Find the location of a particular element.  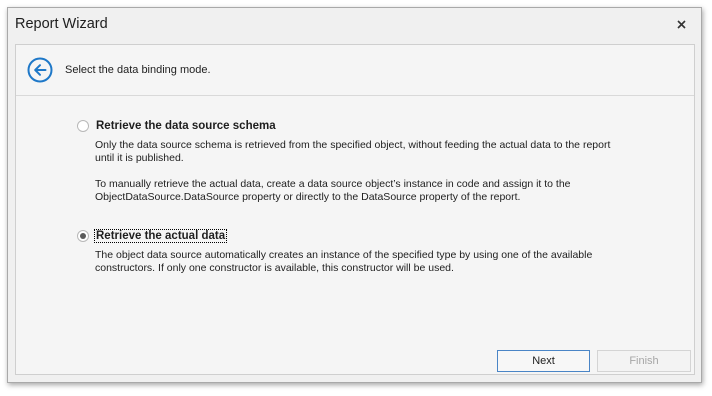

window-title: Report Wizard is located at coordinates (61, 24).